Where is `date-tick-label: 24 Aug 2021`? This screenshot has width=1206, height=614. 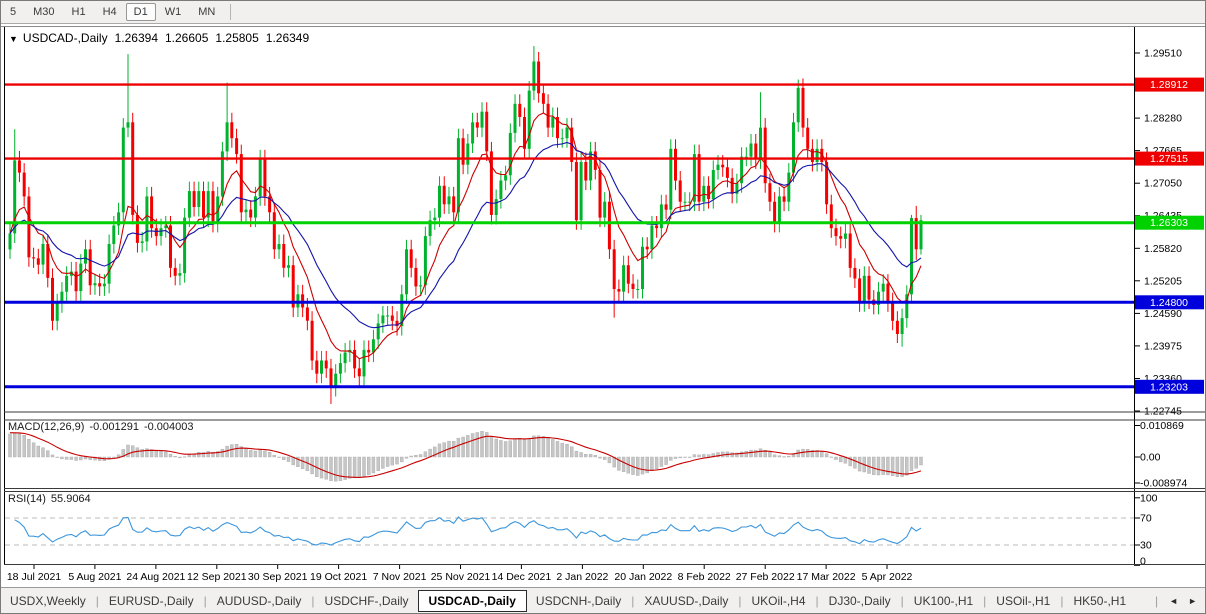 date-tick-label: 24 Aug 2021 is located at coordinates (155, 577).